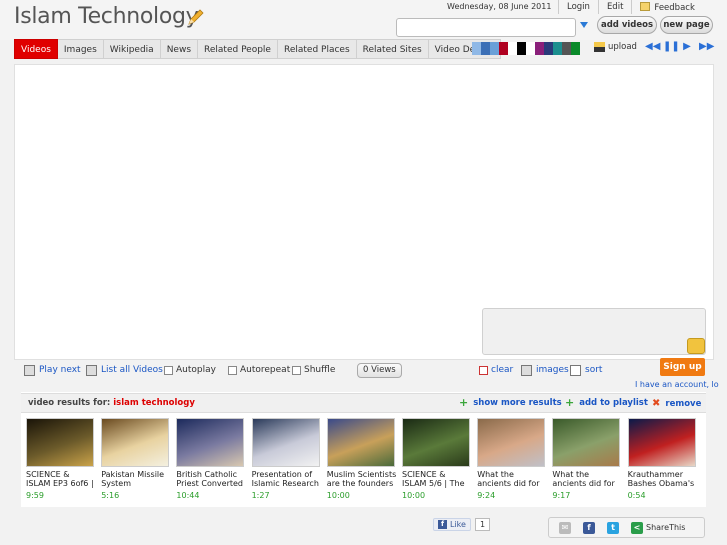 This screenshot has width=727, height=545. Describe the element at coordinates (179, 49) in the screenshot. I see `tab-news: News` at that location.